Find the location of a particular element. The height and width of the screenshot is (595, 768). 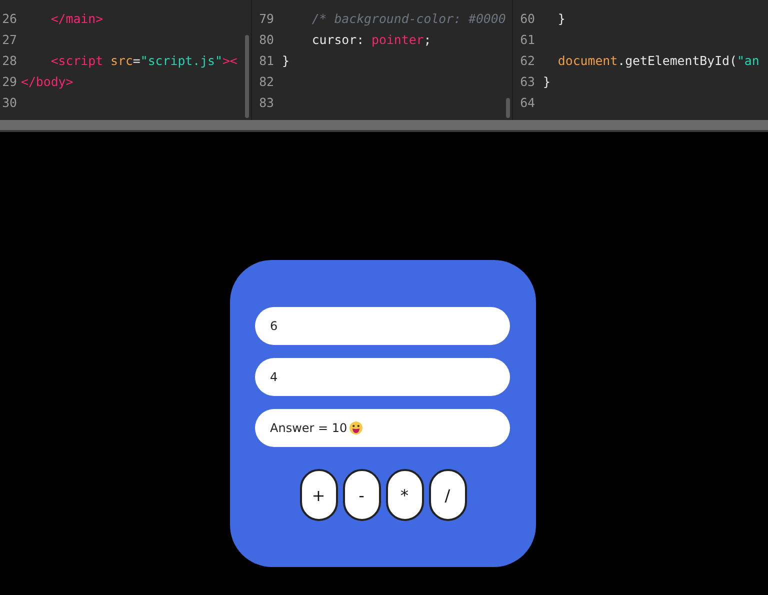

emoji-face-icon is located at coordinates (356, 428).